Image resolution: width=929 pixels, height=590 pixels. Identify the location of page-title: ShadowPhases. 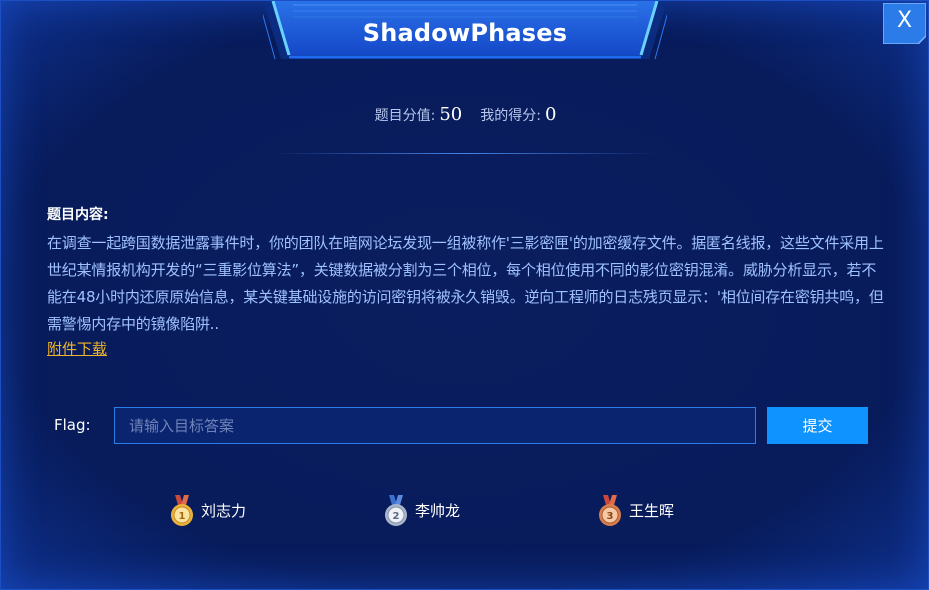
(465, 33).